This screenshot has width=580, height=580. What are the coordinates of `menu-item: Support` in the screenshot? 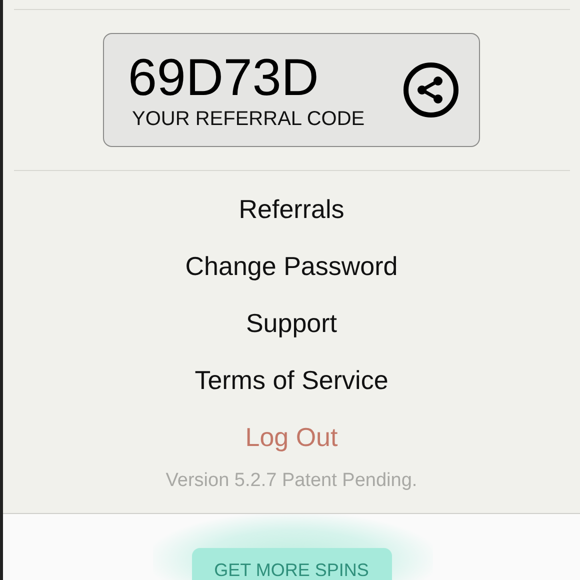 It's located at (292, 323).